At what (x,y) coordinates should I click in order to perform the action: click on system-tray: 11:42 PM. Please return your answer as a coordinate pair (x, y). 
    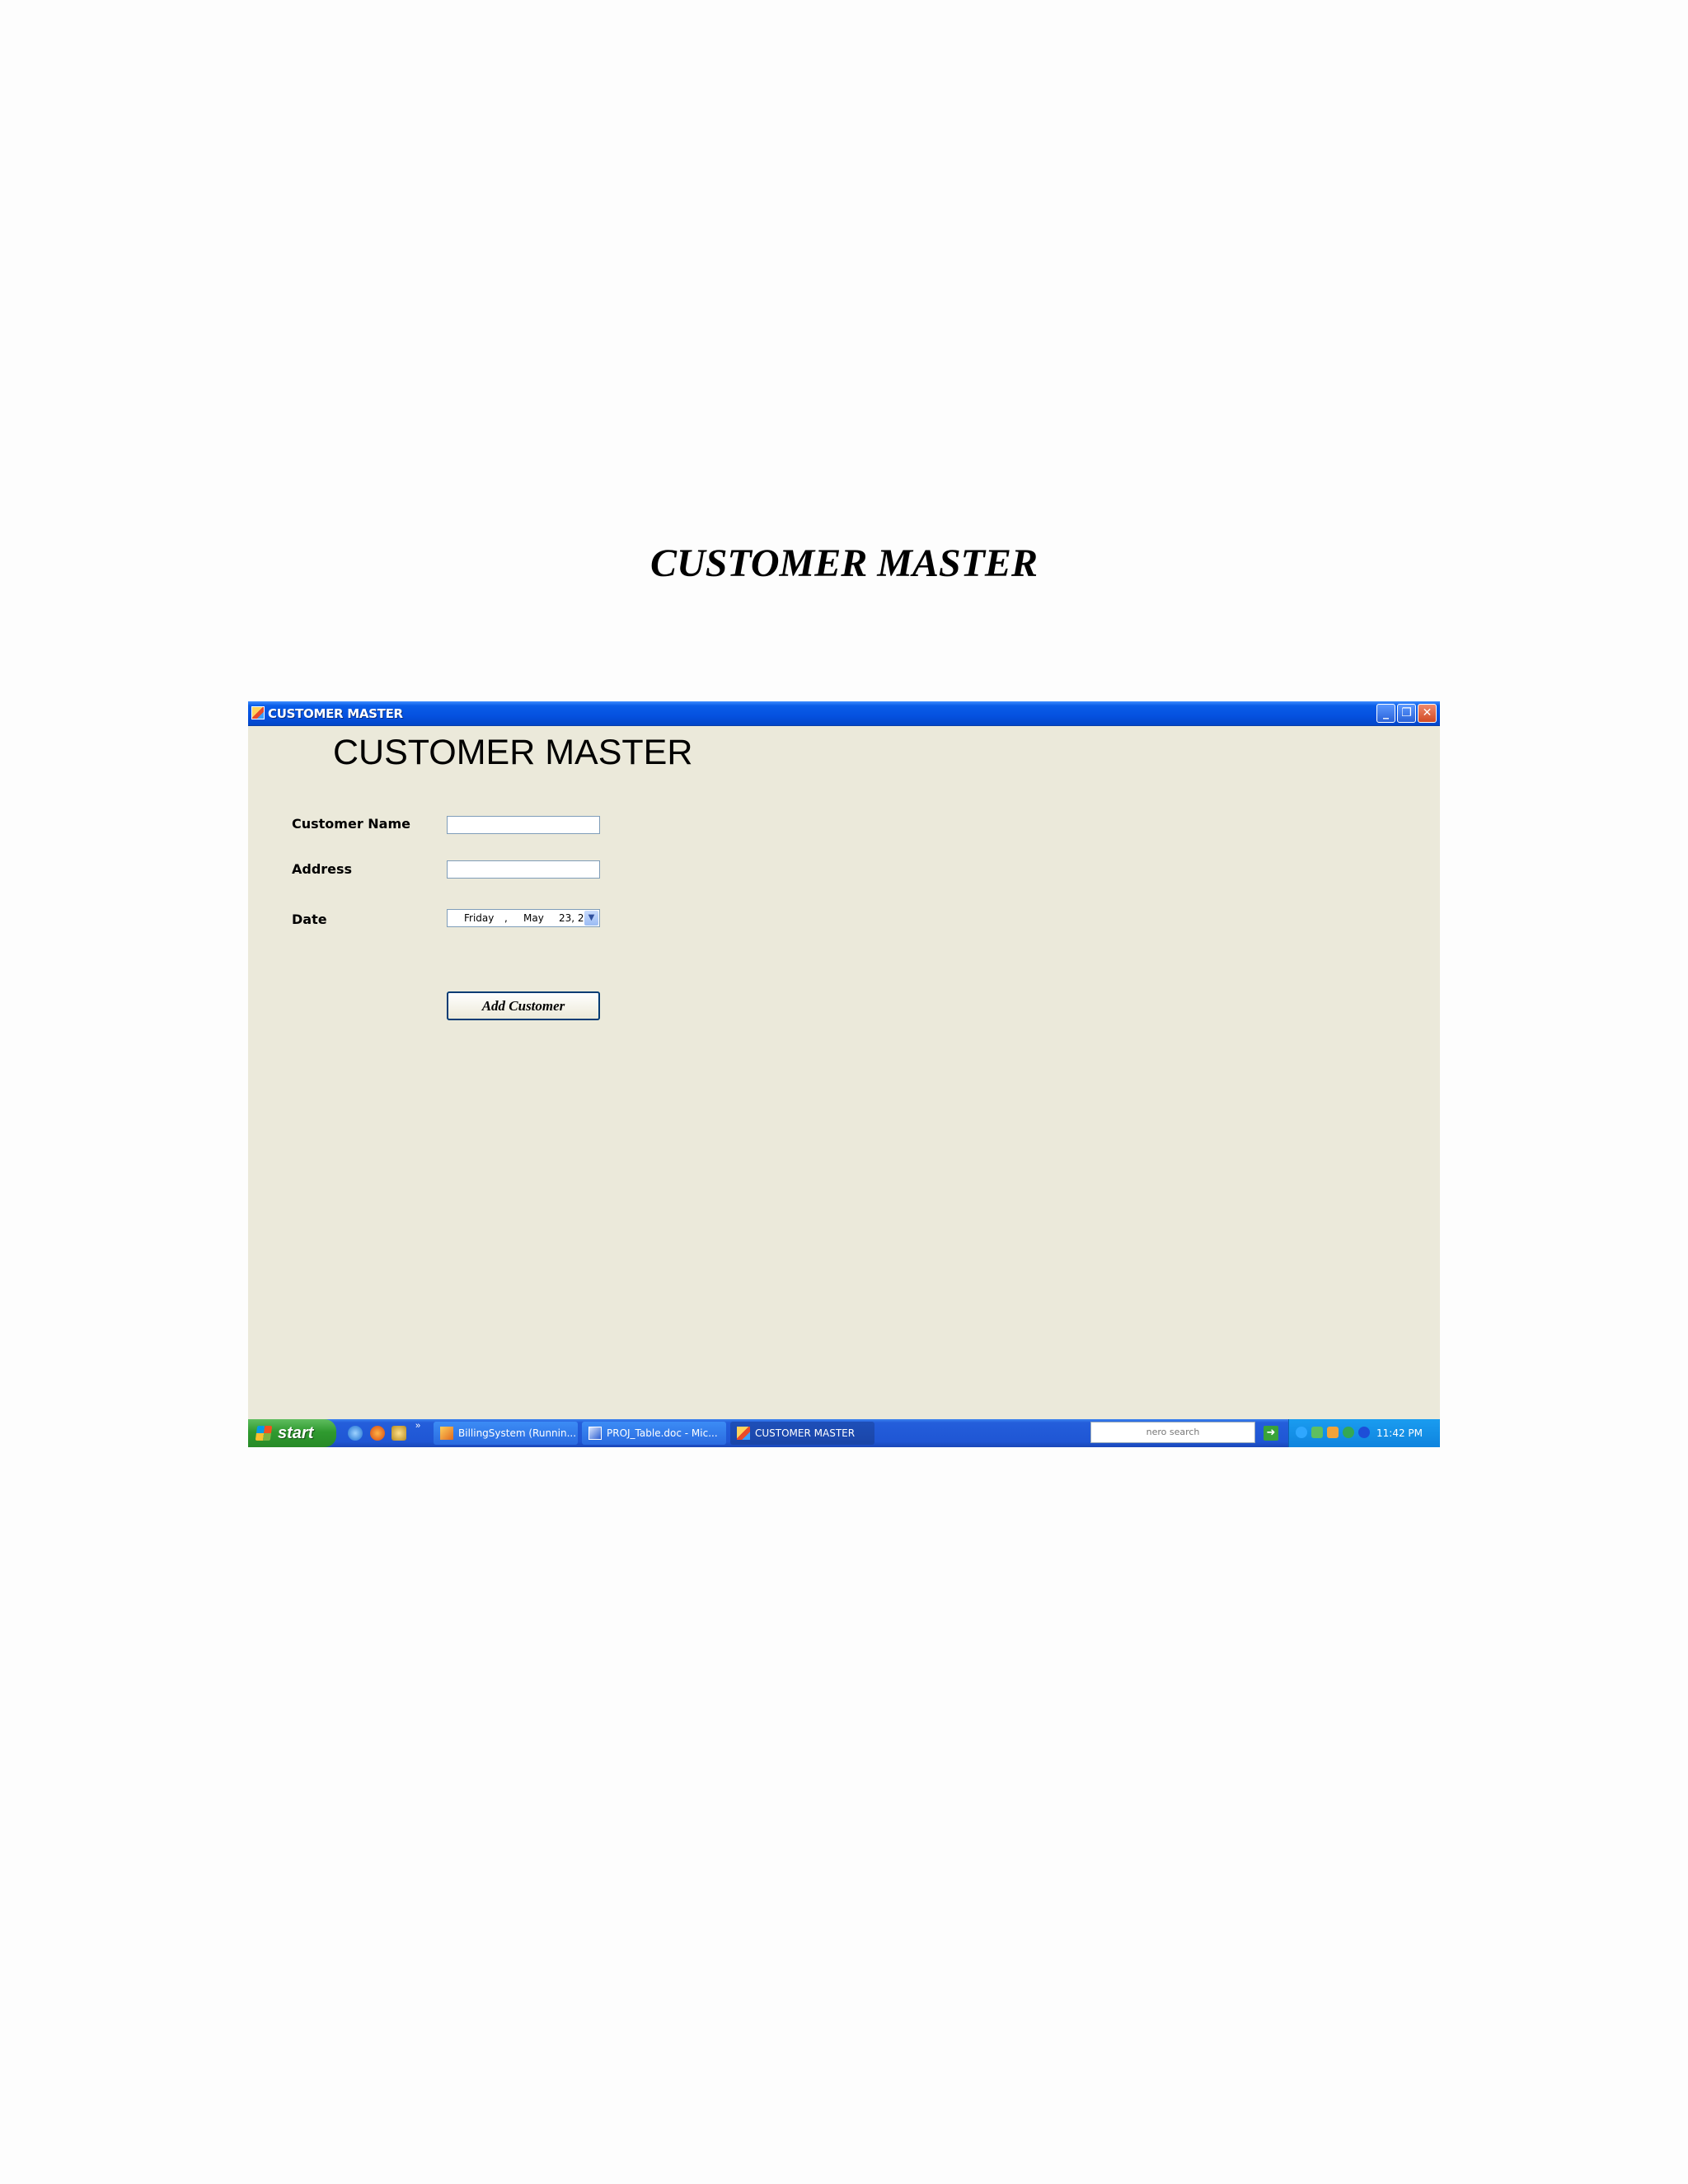
    Looking at the image, I should click on (1364, 1433).